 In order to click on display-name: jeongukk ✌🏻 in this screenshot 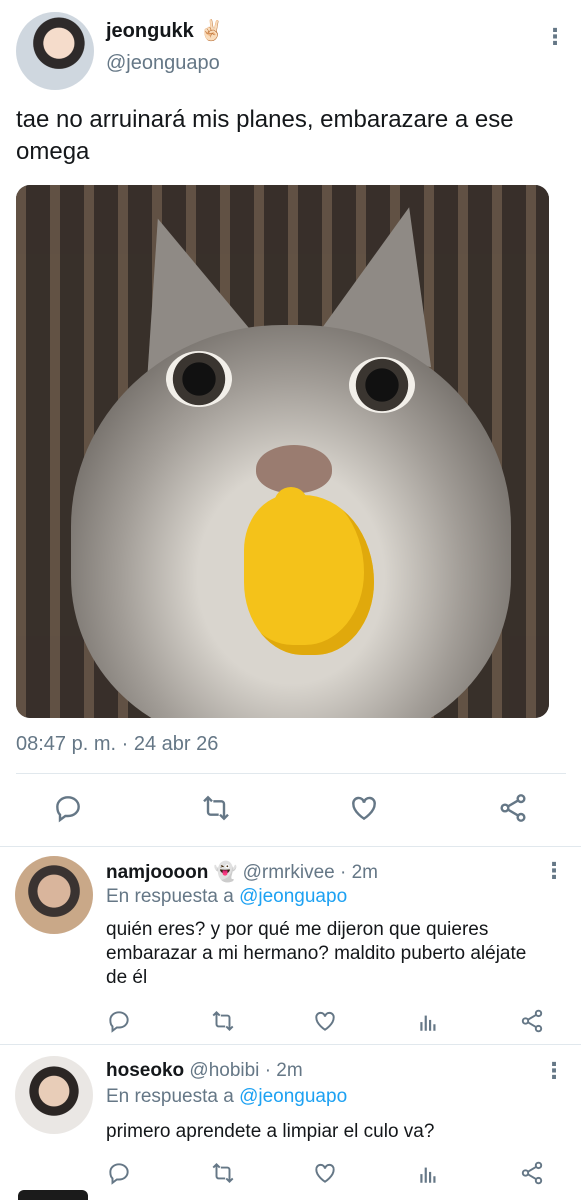, I will do `click(165, 30)`.